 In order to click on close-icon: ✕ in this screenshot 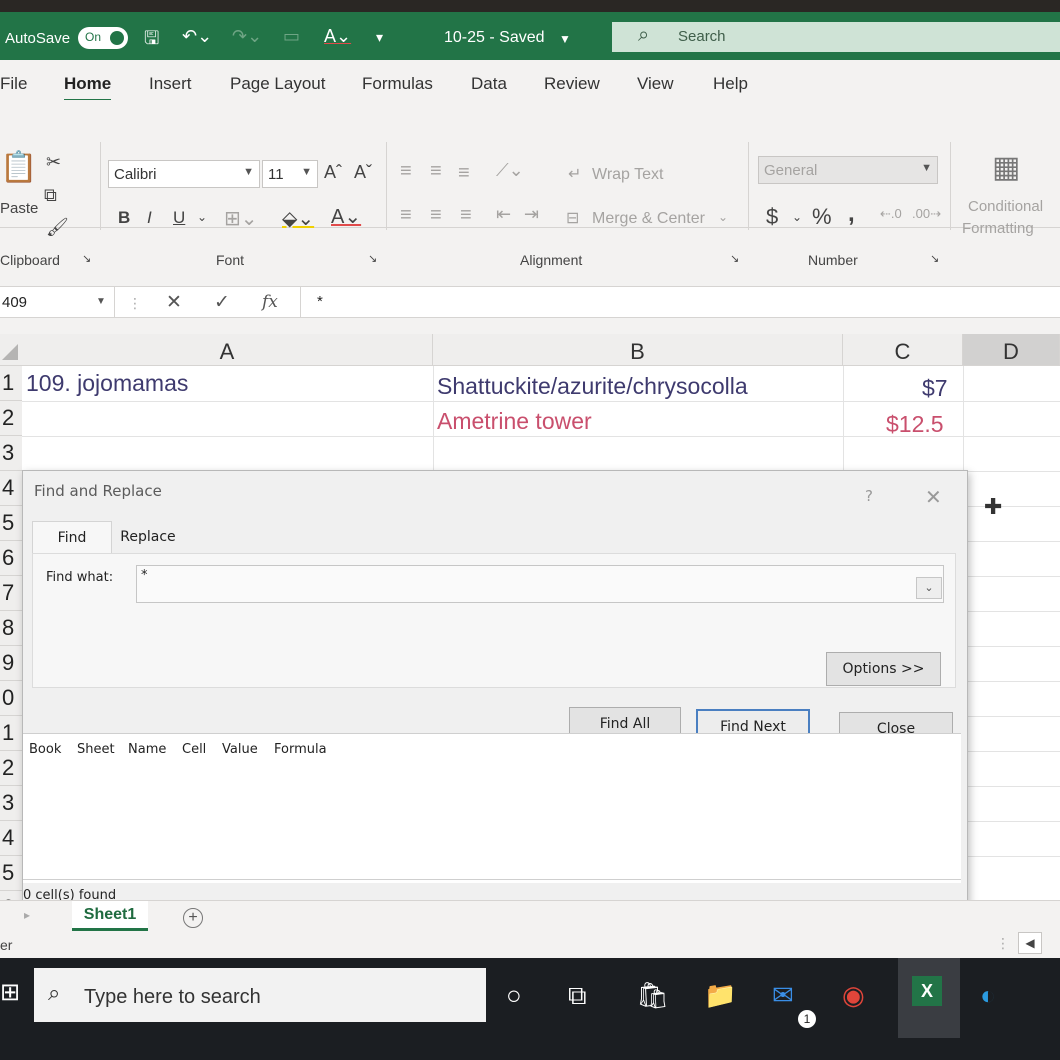, I will do `click(933, 497)`.